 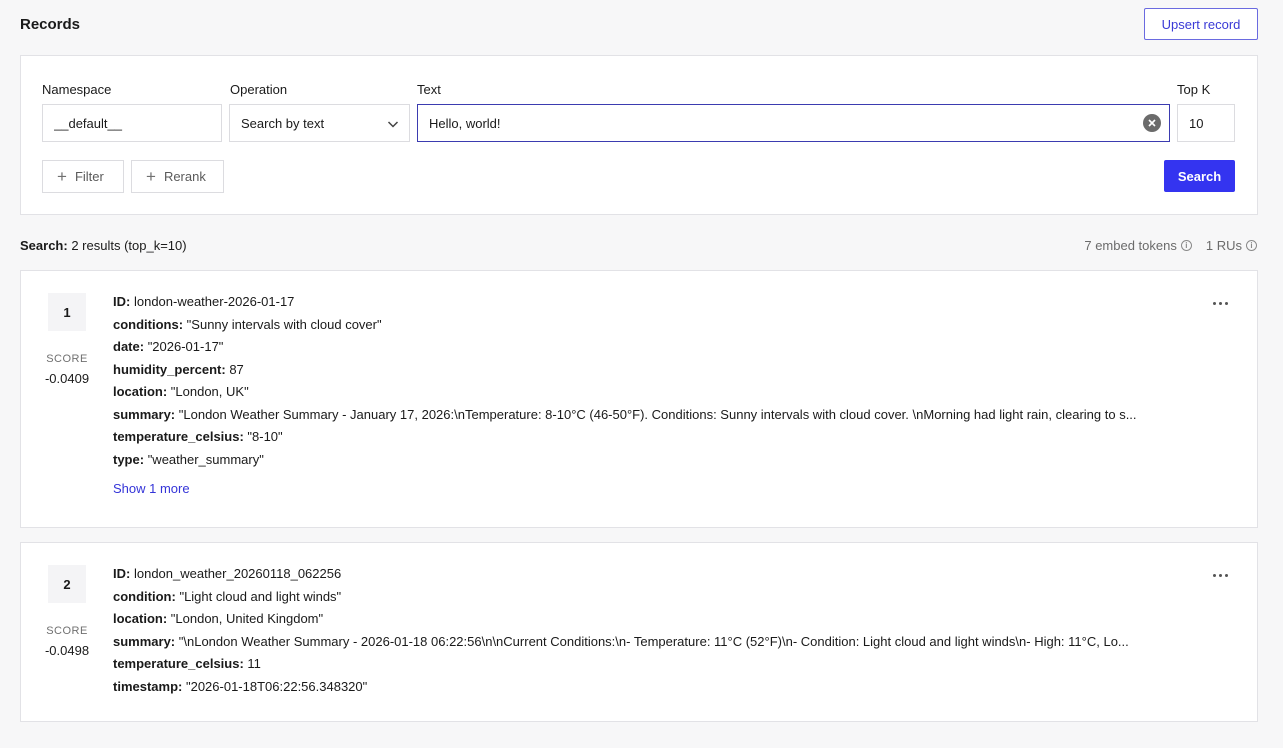 What do you see at coordinates (204, 301) in the screenshot?
I see `record-field: ID: london-weather-2026-01-17` at bounding box center [204, 301].